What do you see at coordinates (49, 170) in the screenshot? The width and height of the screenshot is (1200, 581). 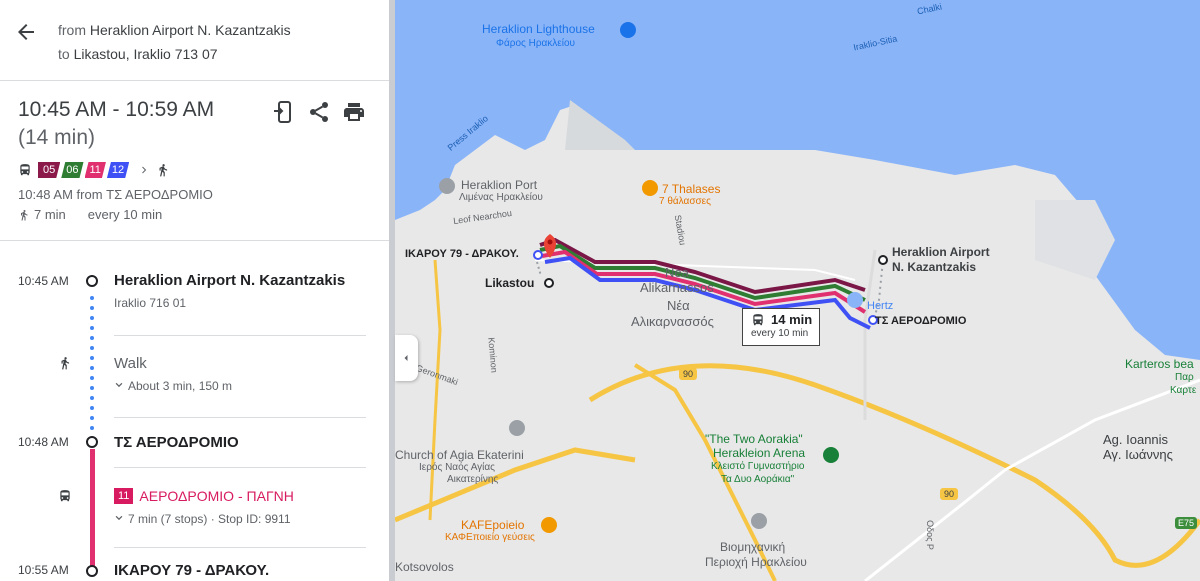 I see `route-badge-05: 05` at bounding box center [49, 170].